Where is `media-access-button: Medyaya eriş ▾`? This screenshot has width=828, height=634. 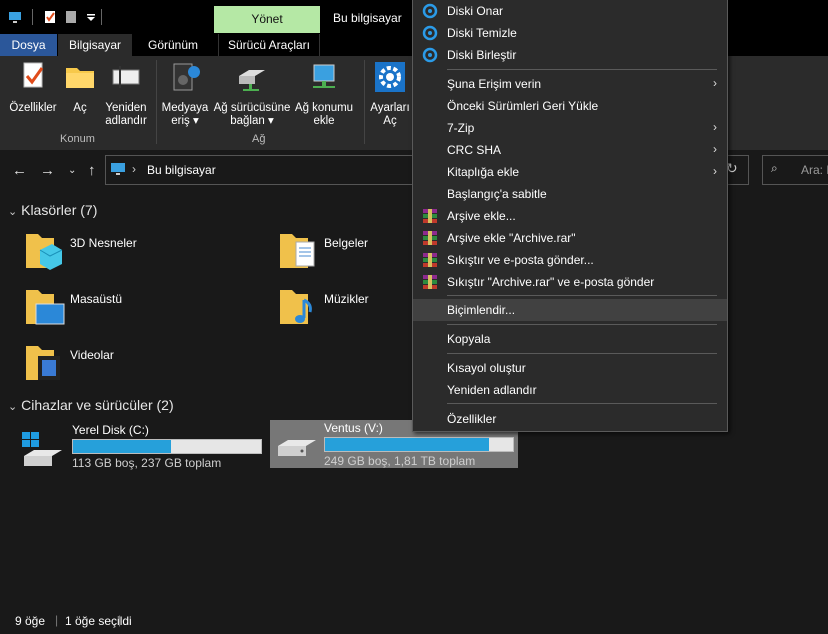
media-access-button: Medyaya eriş ▾ is located at coordinates (185, 94).